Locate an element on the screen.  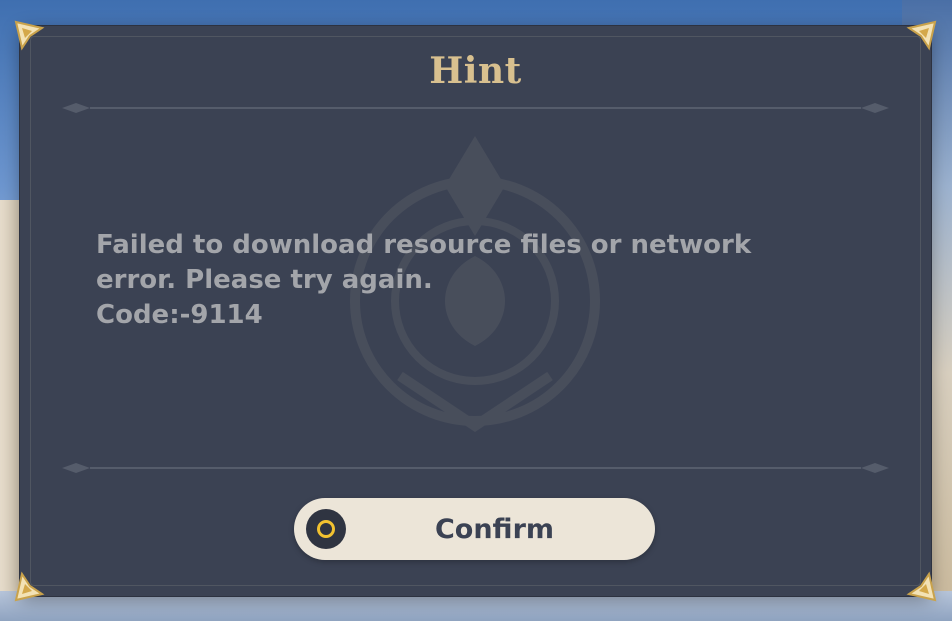
confirm-label: Confirm is located at coordinates (494, 529).